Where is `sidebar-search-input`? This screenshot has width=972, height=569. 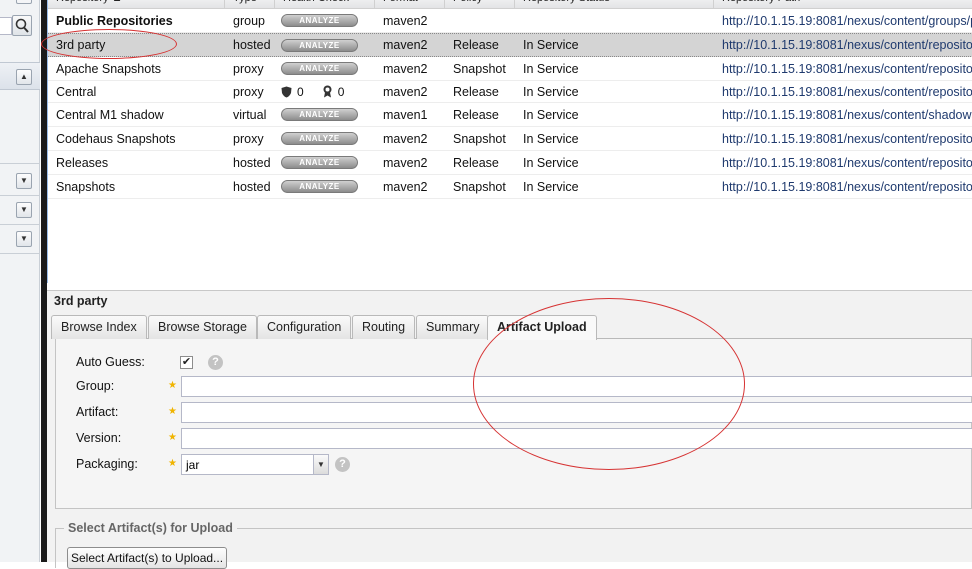
sidebar-search-input is located at coordinates (6, 26).